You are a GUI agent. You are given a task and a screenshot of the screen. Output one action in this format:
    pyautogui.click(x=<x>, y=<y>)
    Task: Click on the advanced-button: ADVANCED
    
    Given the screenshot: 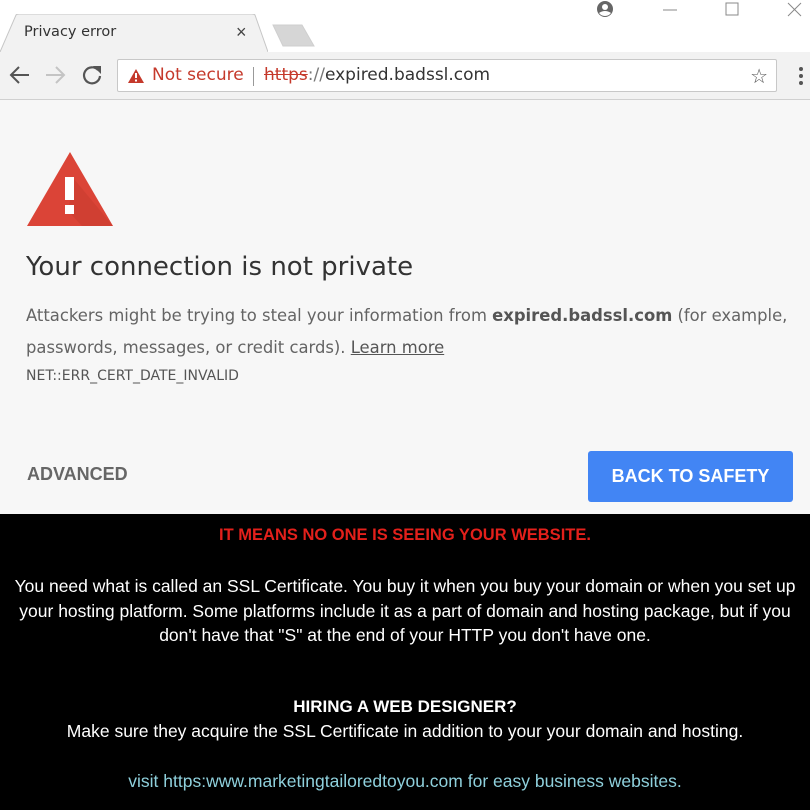 What is the action you would take?
    pyautogui.click(x=77, y=474)
    